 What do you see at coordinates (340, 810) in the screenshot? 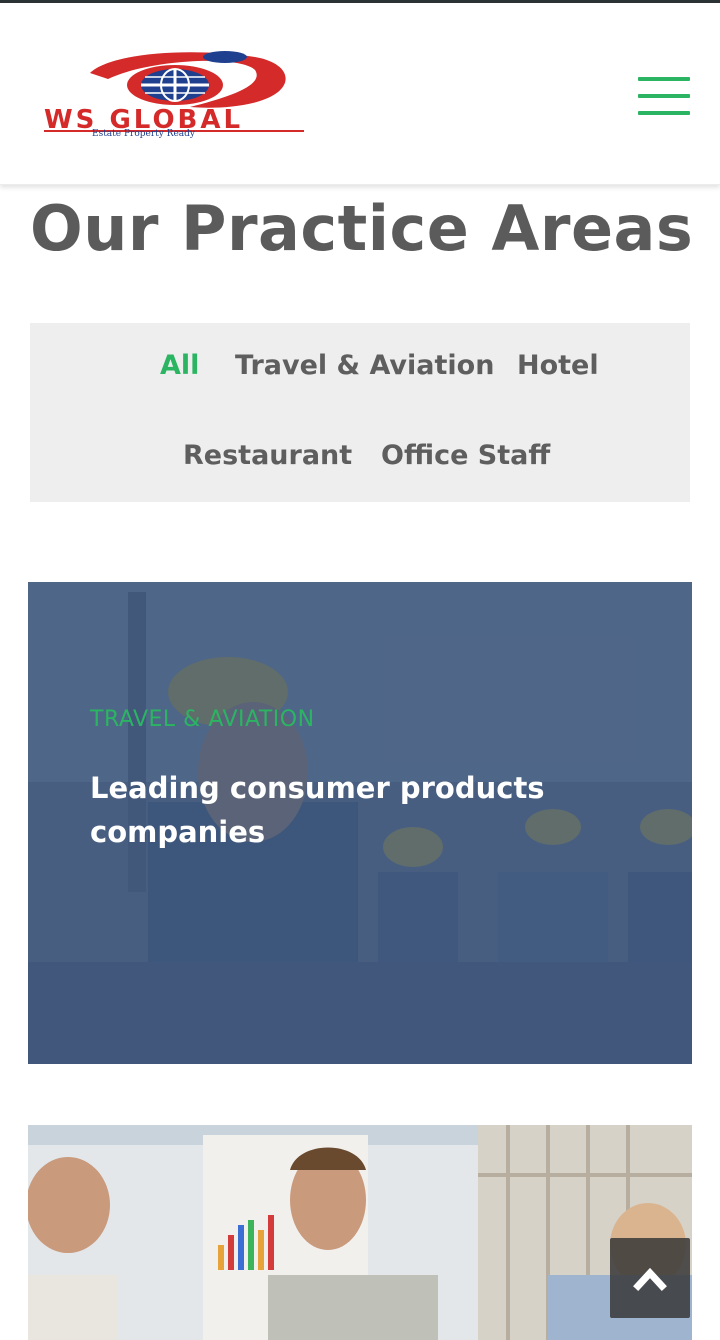
I see `card-title: Leading consumer products companies` at bounding box center [340, 810].